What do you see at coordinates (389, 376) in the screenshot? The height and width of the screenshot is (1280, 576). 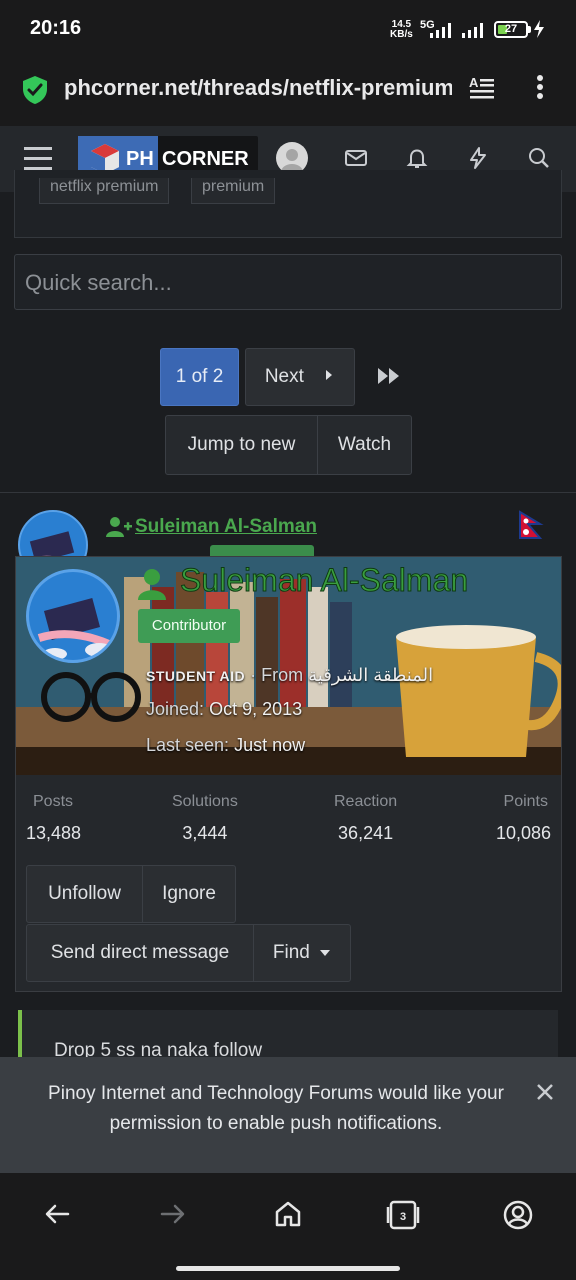 I see `last-page-icon` at bounding box center [389, 376].